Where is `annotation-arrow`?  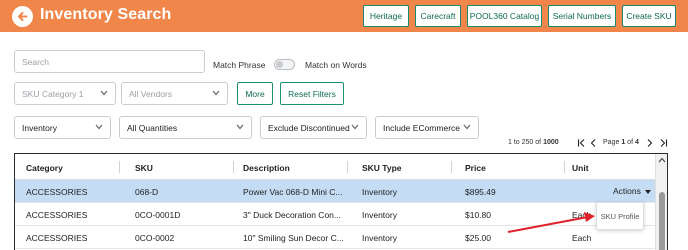 annotation-arrow is located at coordinates (551, 222).